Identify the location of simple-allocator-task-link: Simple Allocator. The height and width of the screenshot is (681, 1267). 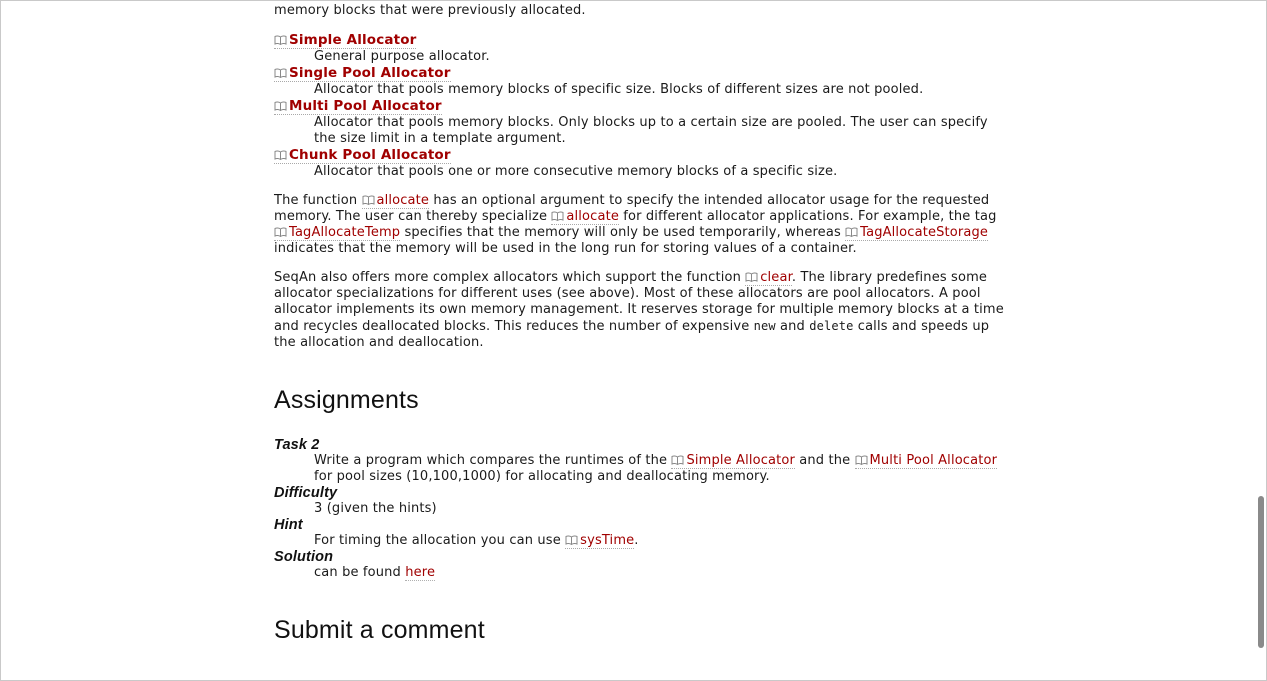
(733, 461).